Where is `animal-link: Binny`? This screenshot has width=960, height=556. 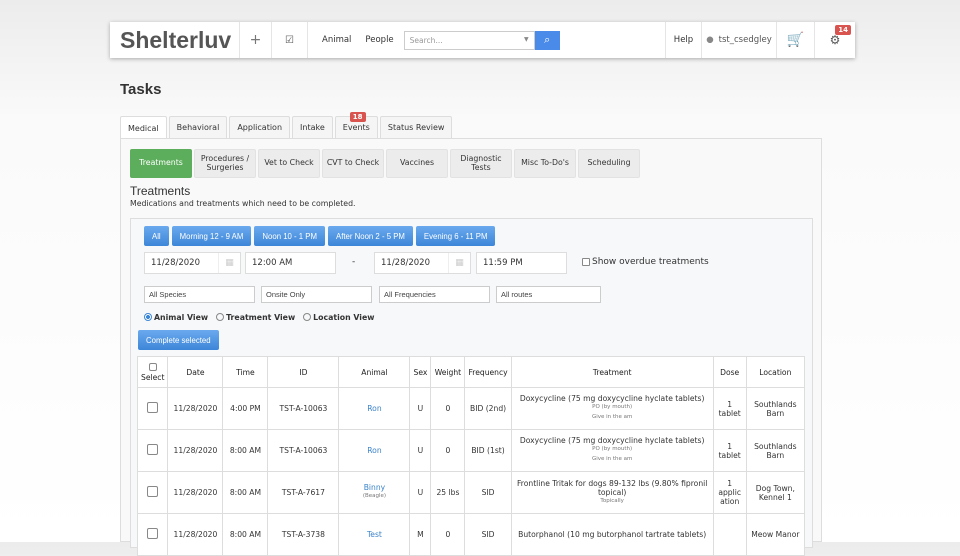
animal-link: Binny is located at coordinates (374, 487).